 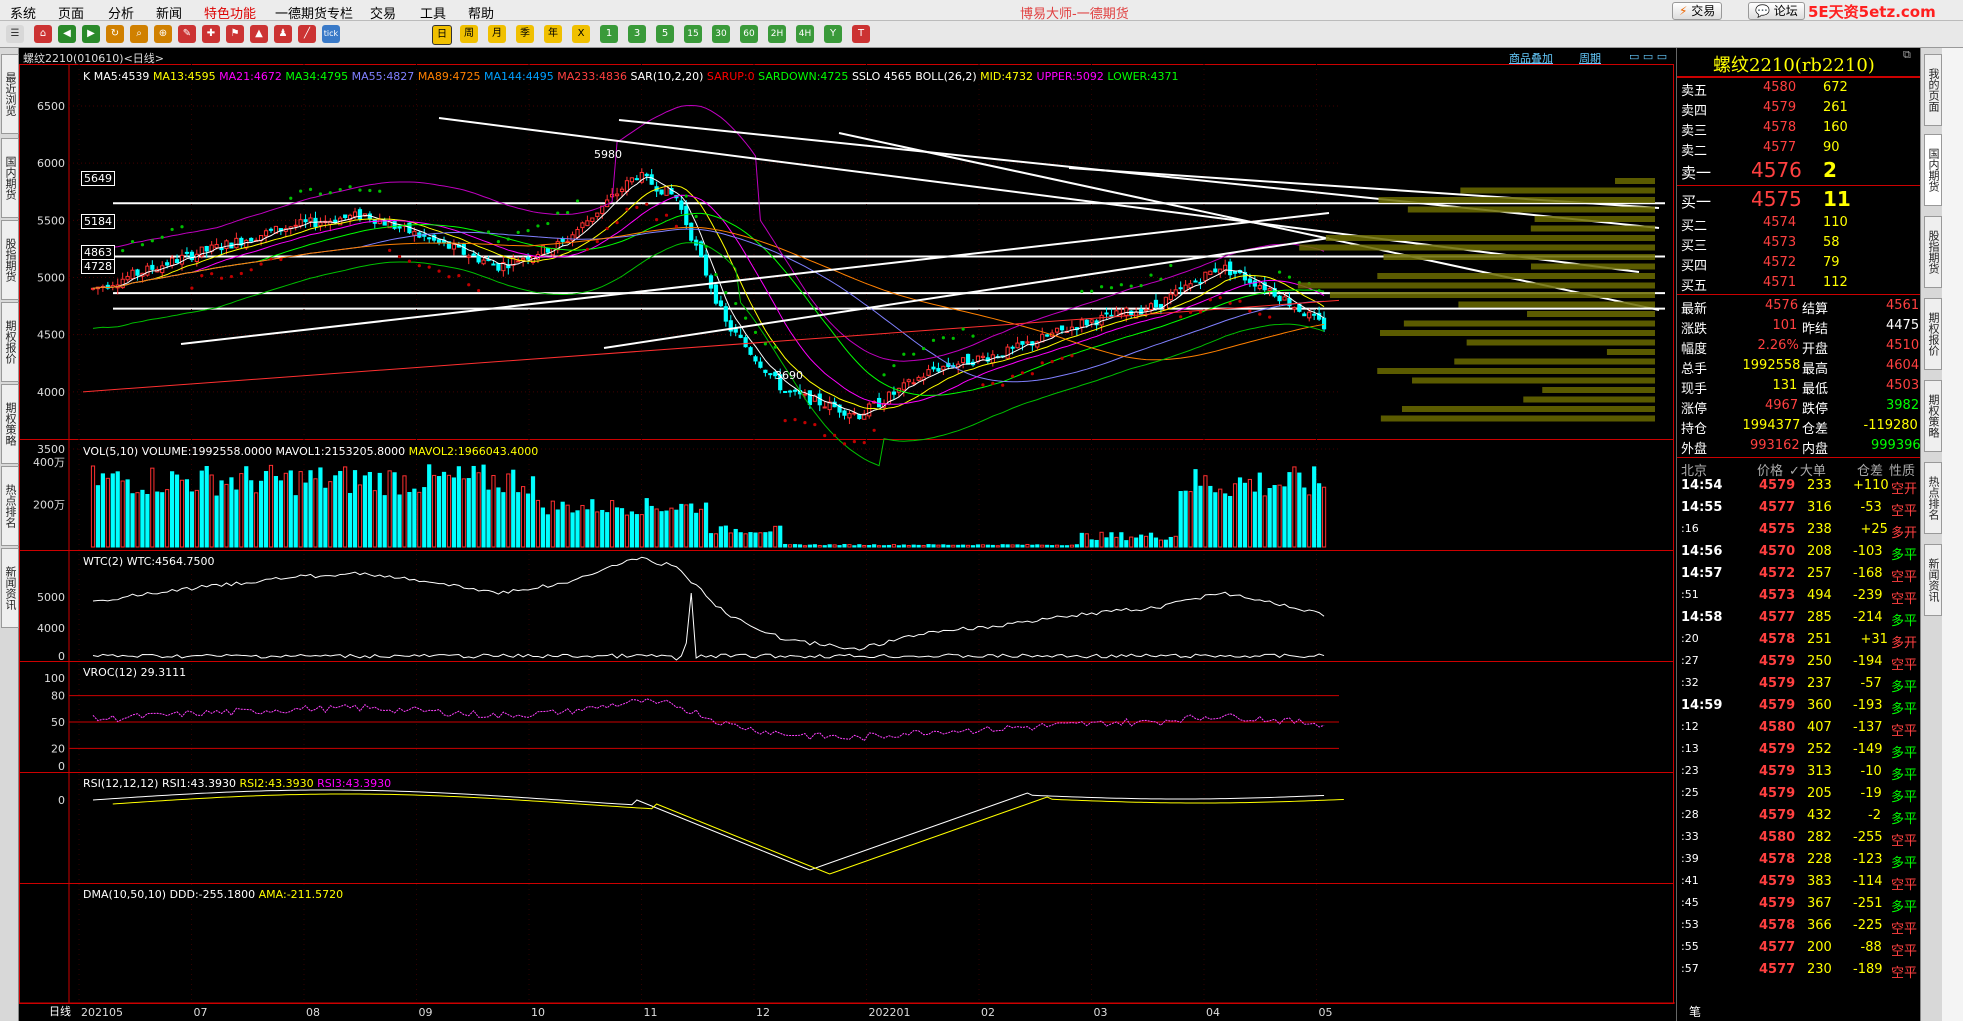 What do you see at coordinates (1799, 641) in the screenshot?
I see `tick-row: :20 4578 251 +31 多开` at bounding box center [1799, 641].